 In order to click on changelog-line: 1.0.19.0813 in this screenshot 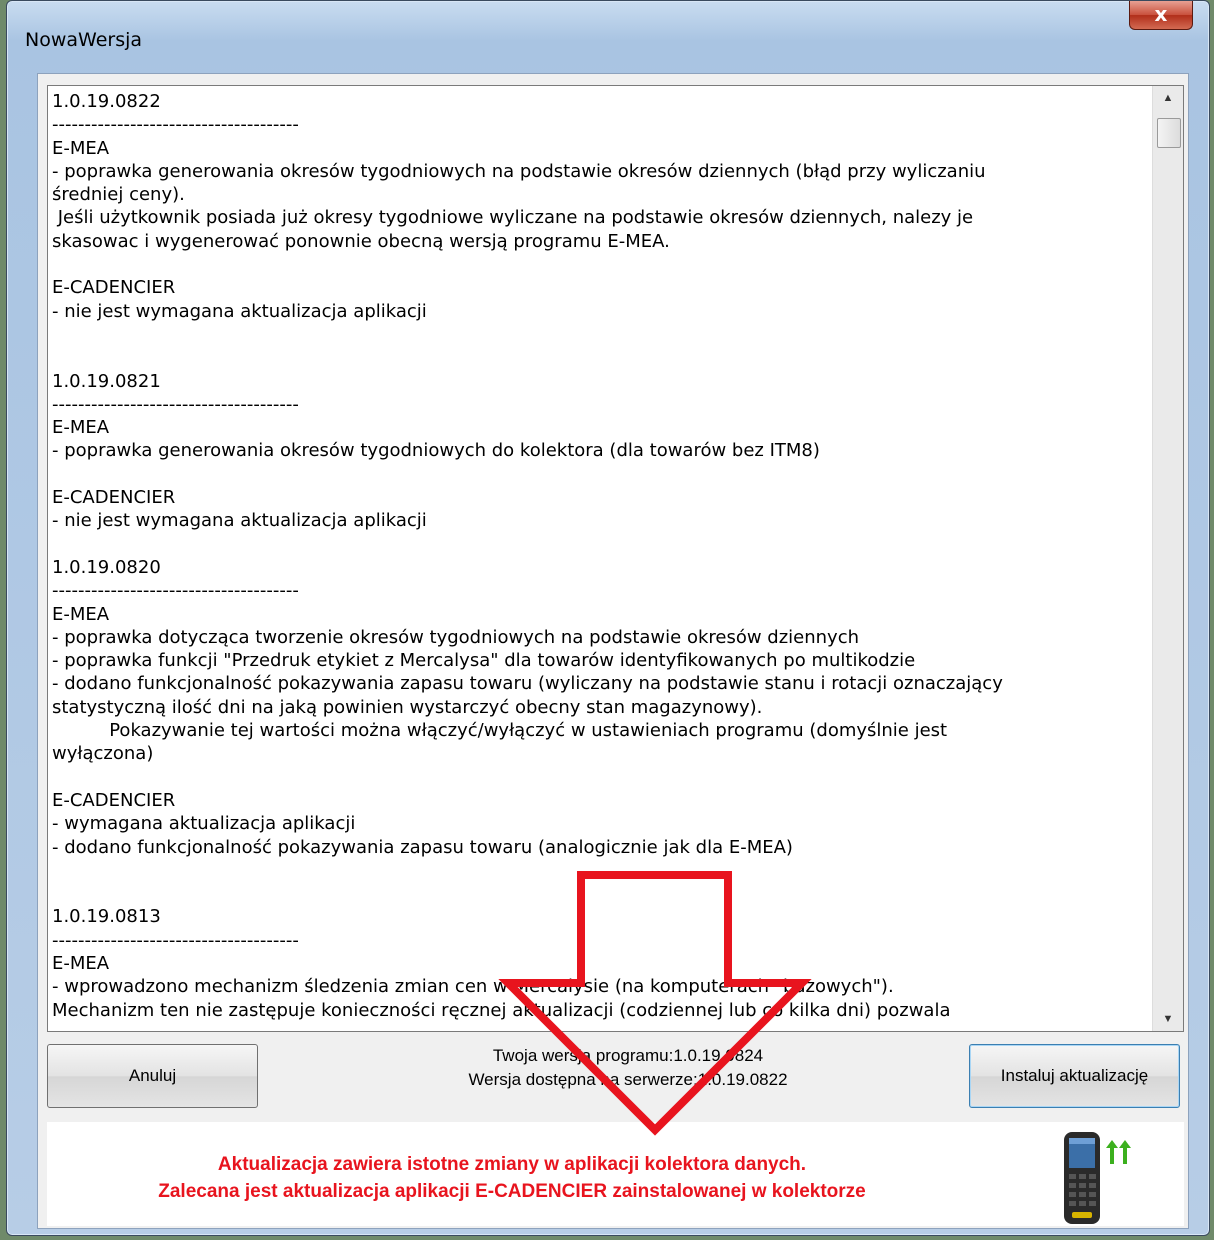, I will do `click(106, 917)`.